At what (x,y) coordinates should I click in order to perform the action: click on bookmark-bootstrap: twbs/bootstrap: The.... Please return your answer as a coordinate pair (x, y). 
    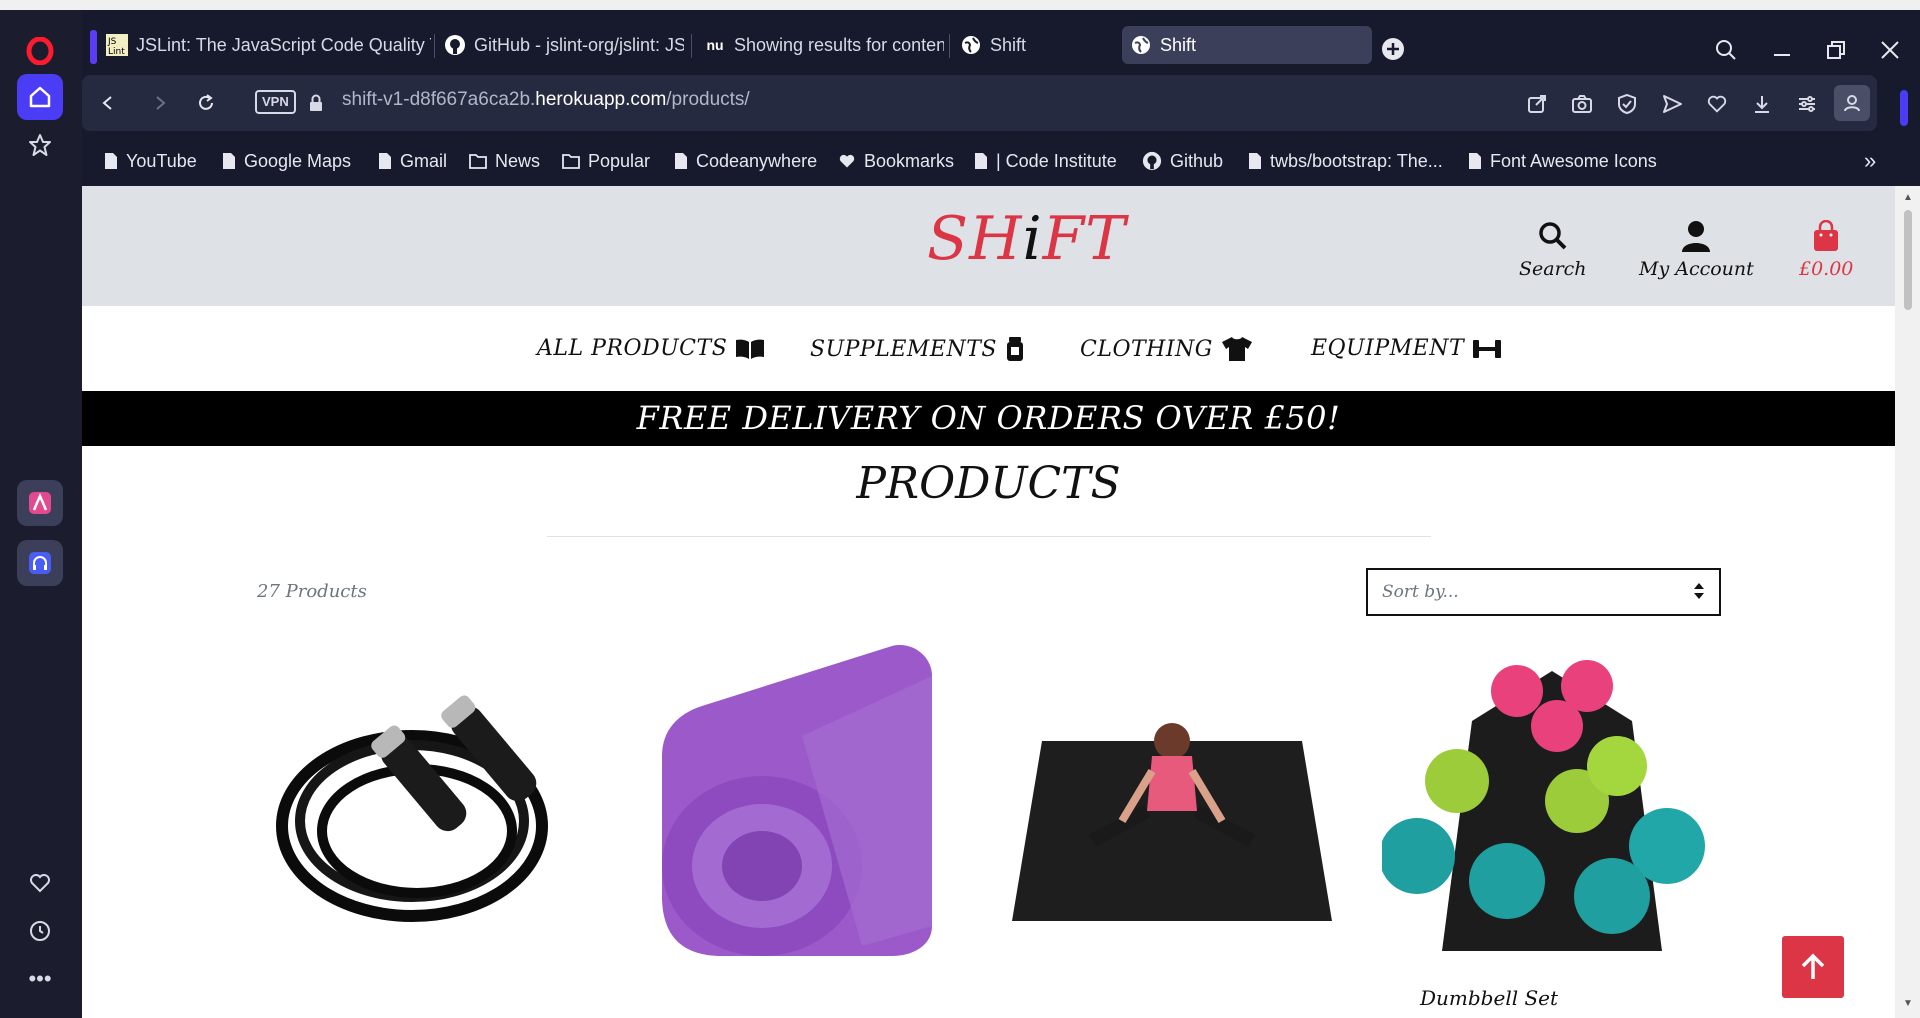
    Looking at the image, I should click on (1345, 161).